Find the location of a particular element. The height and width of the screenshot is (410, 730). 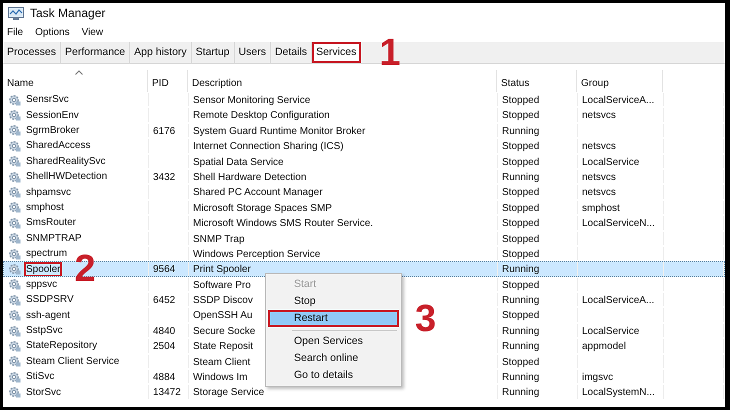

table-cell: Windows Perception Service is located at coordinates (256, 254).